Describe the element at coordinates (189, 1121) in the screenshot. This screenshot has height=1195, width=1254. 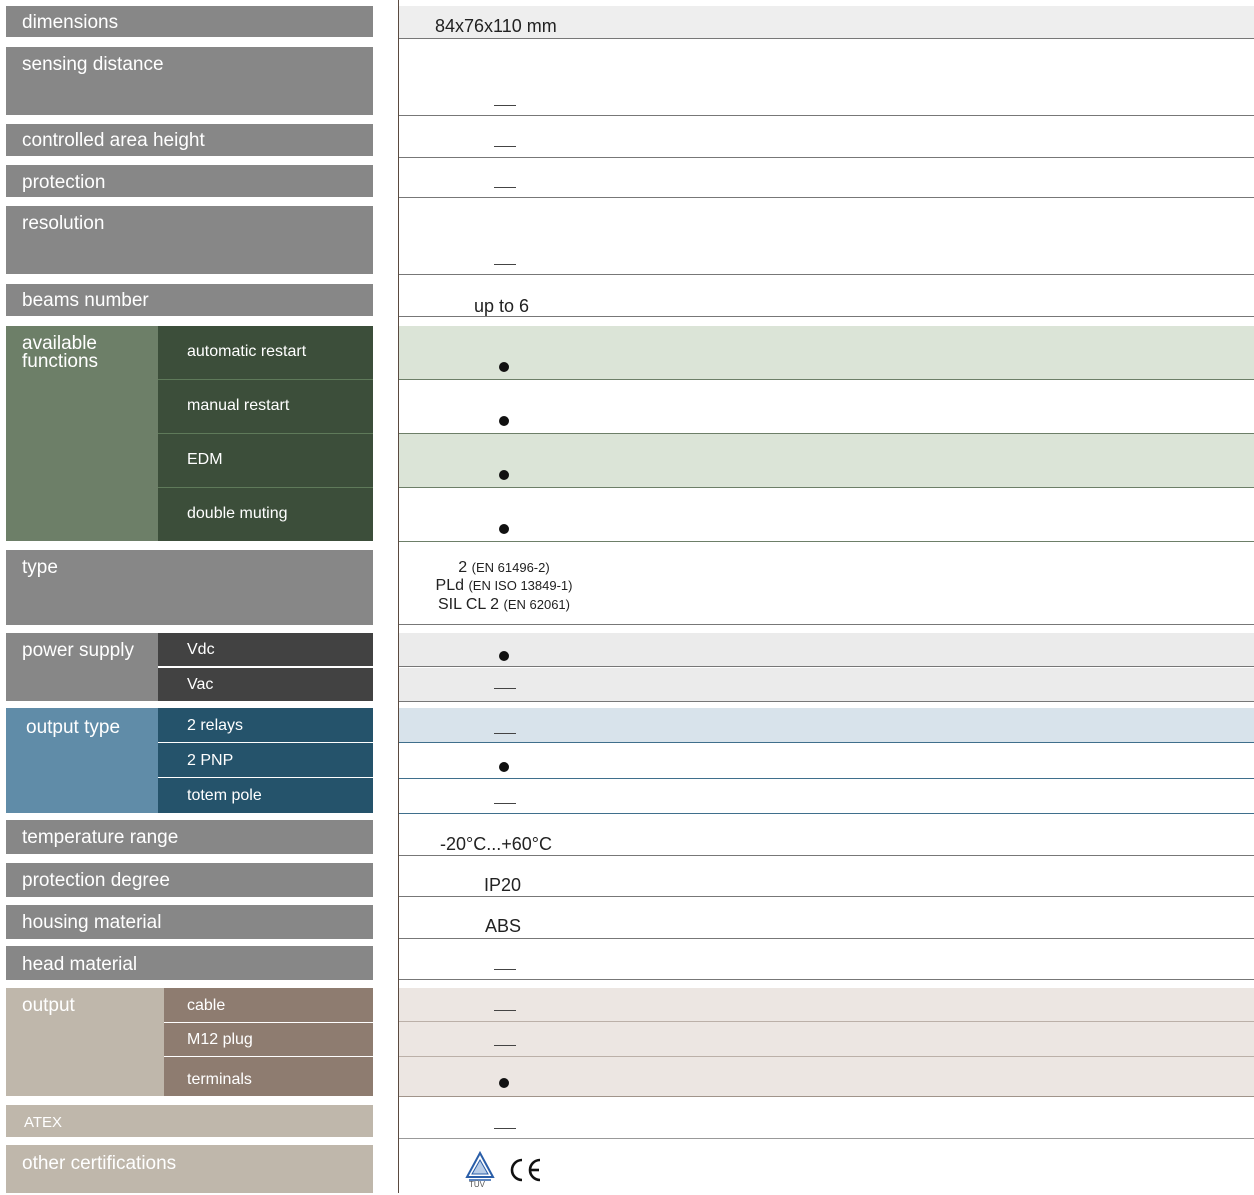
I see `atex-label-cell: ATEX` at that location.